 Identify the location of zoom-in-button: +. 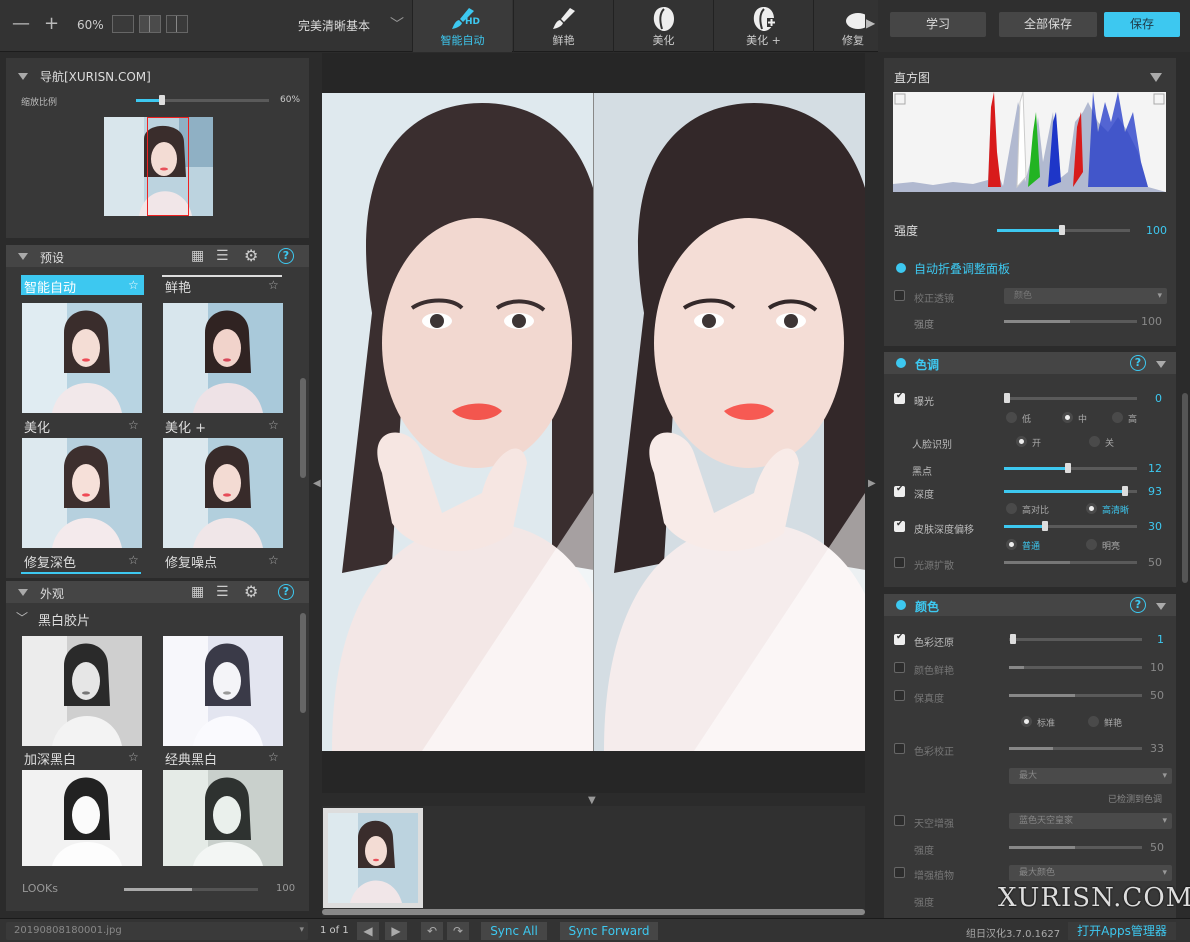
(51, 24).